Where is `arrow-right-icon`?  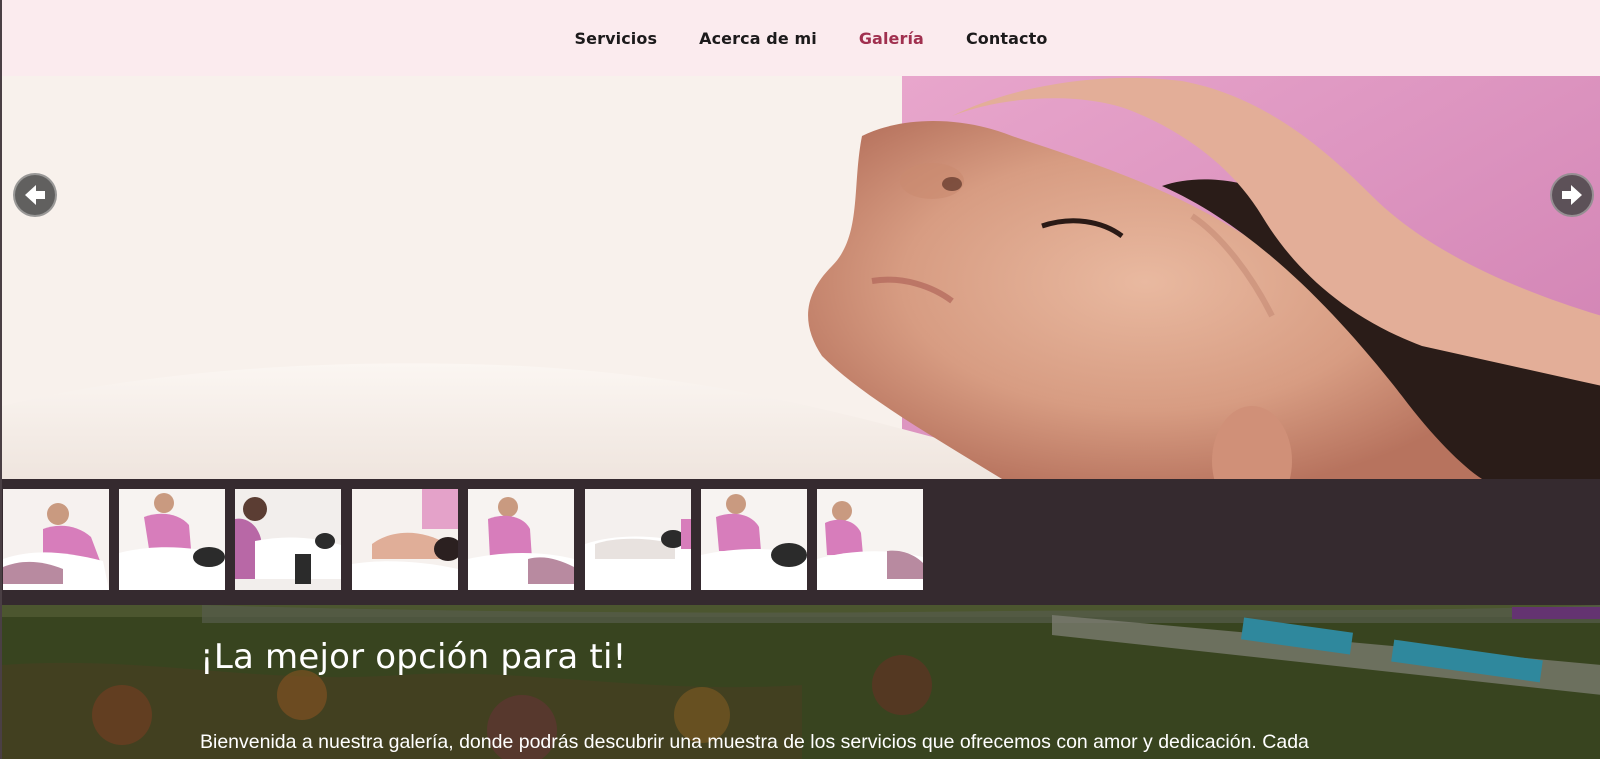
arrow-right-icon is located at coordinates (1572, 195).